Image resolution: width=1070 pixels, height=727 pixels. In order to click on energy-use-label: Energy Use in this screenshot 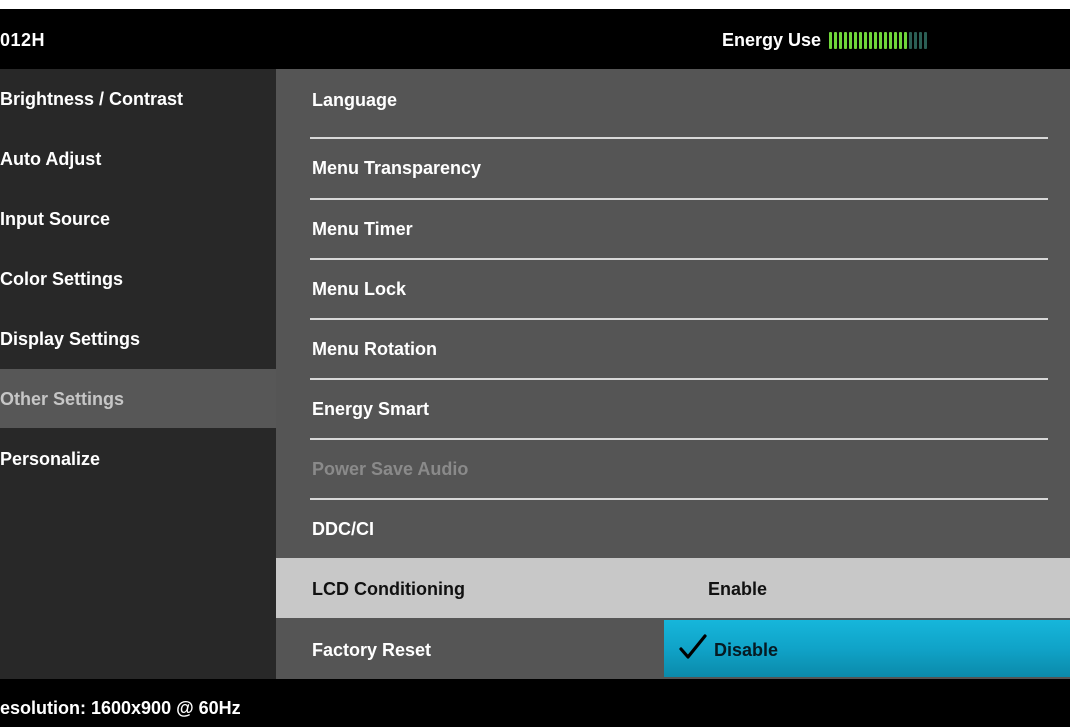, I will do `click(772, 40)`.